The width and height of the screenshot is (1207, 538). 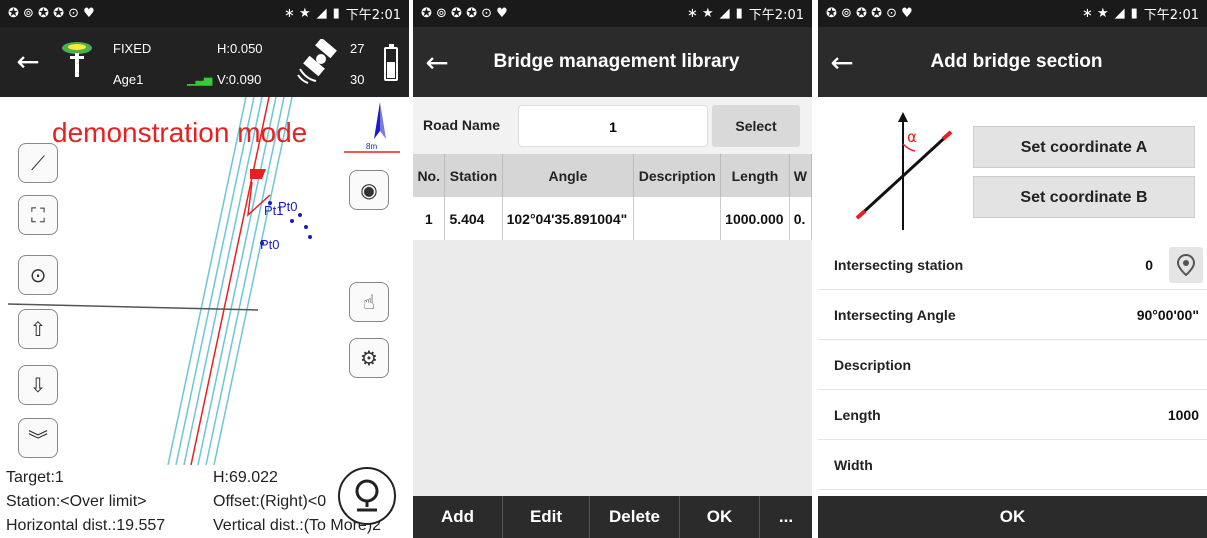 I want to click on locate-button: ⊙, so click(x=38, y=275).